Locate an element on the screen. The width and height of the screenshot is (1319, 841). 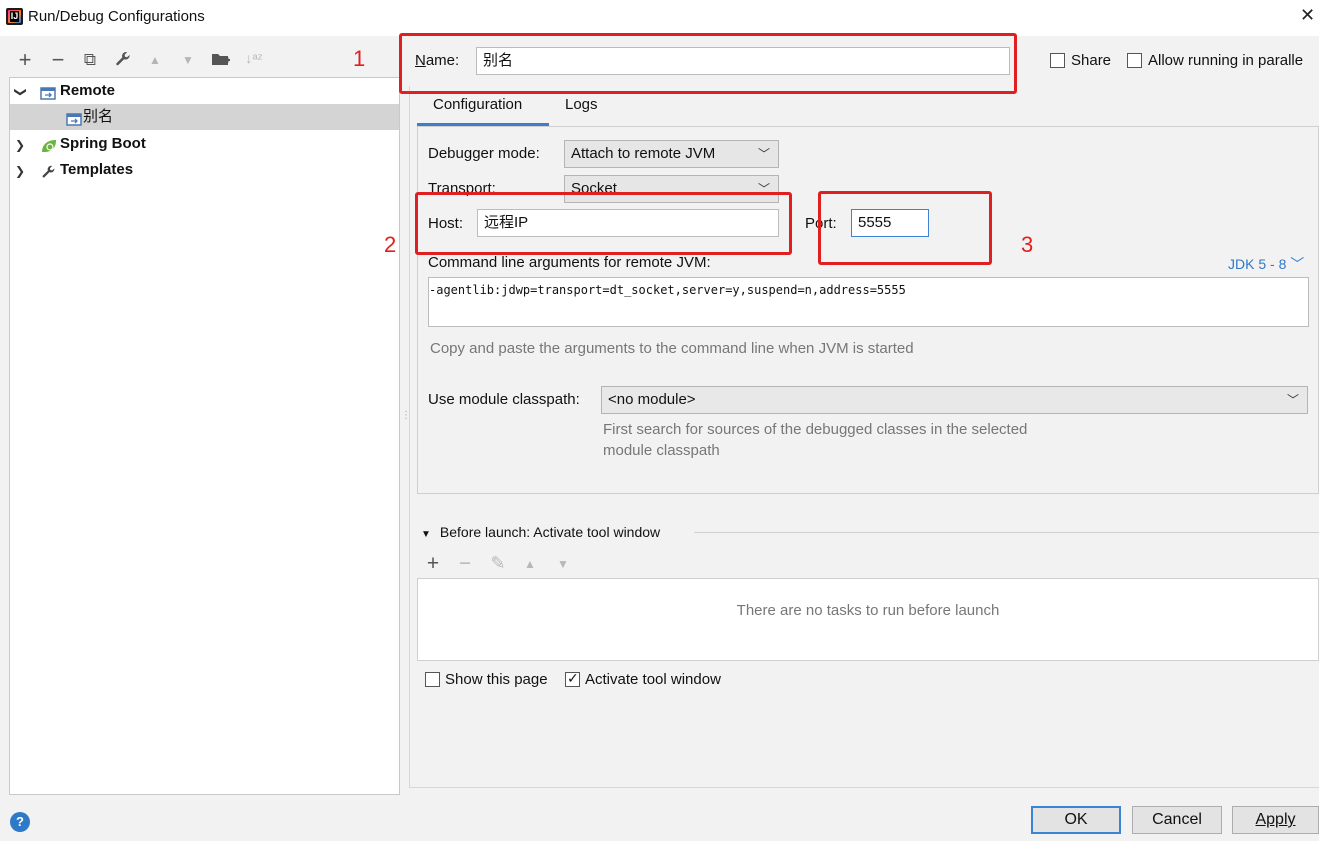
add-task-icon: + is located at coordinates (433, 564).